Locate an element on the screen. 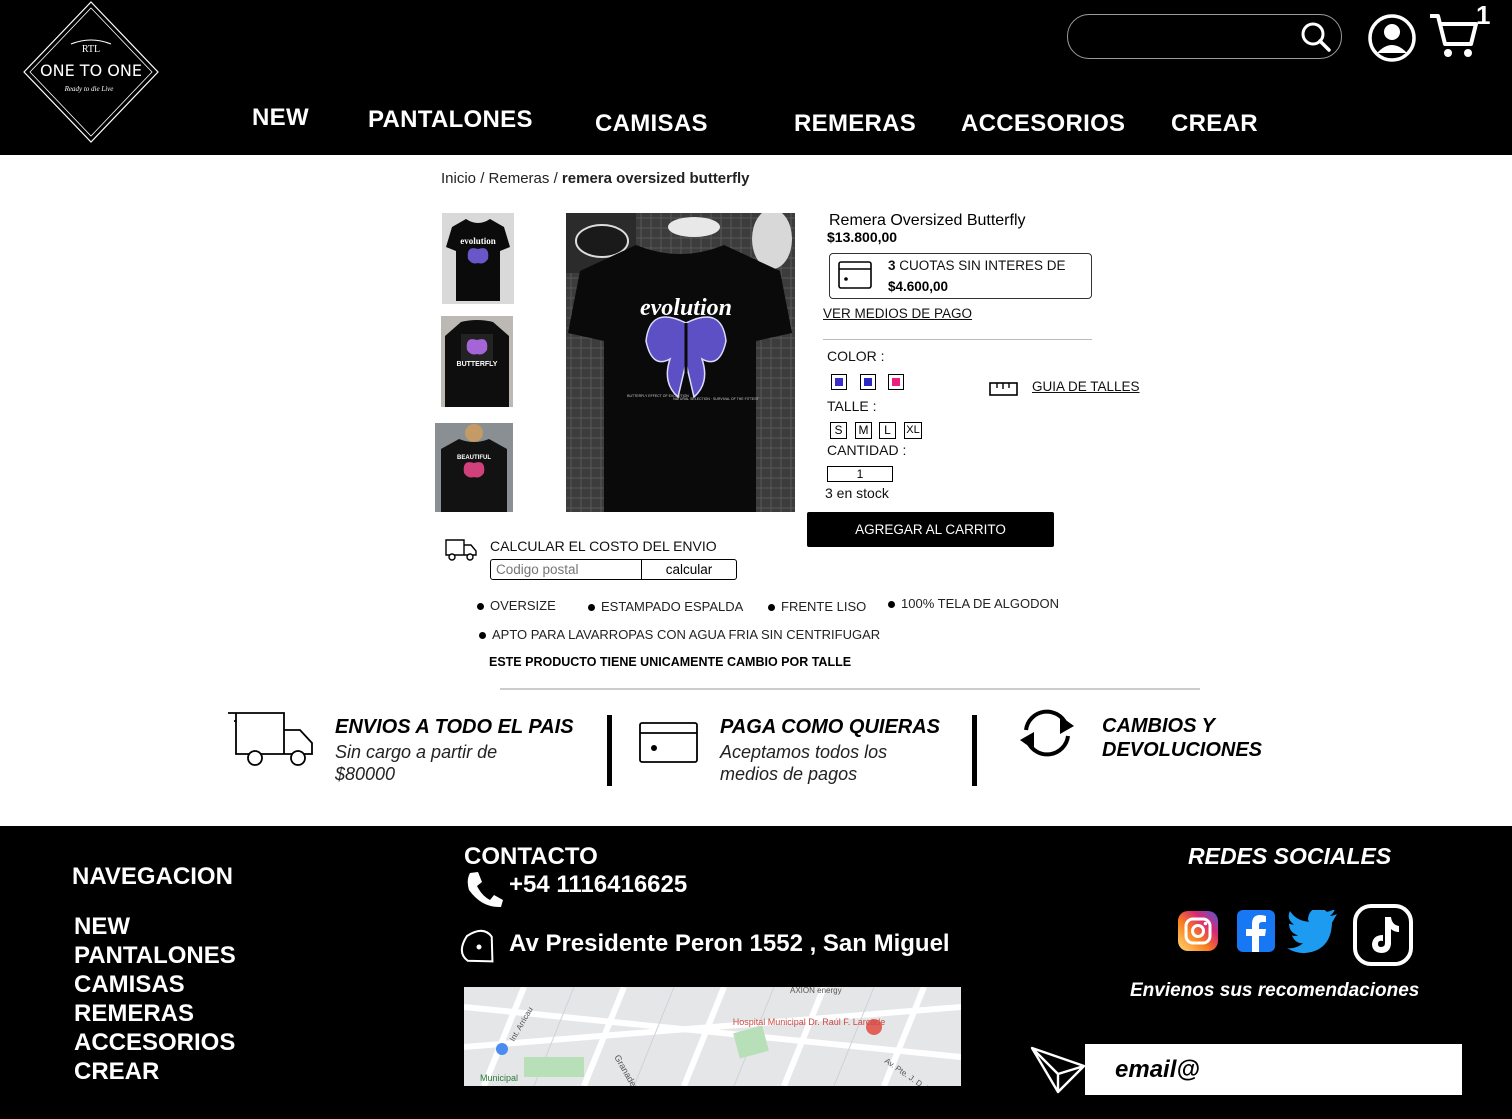 Image resolution: width=1512 pixels, height=1119 pixels. product-price: $13.800,00 is located at coordinates (862, 237).